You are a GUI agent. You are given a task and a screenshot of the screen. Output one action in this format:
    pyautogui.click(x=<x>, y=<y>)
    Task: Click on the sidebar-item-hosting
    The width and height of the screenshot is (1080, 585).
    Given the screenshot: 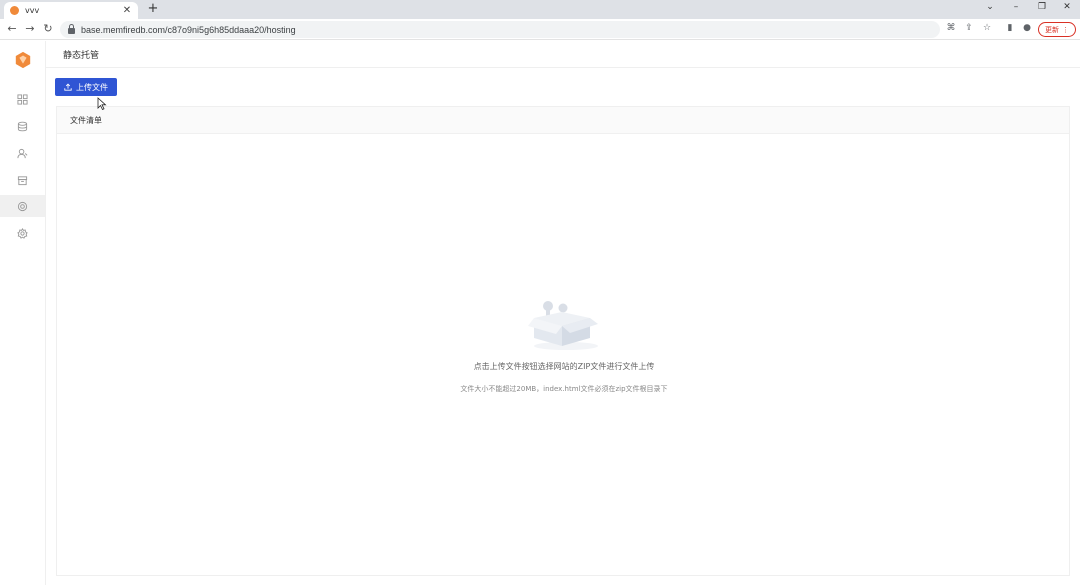 What is the action you would take?
    pyautogui.click(x=22, y=206)
    